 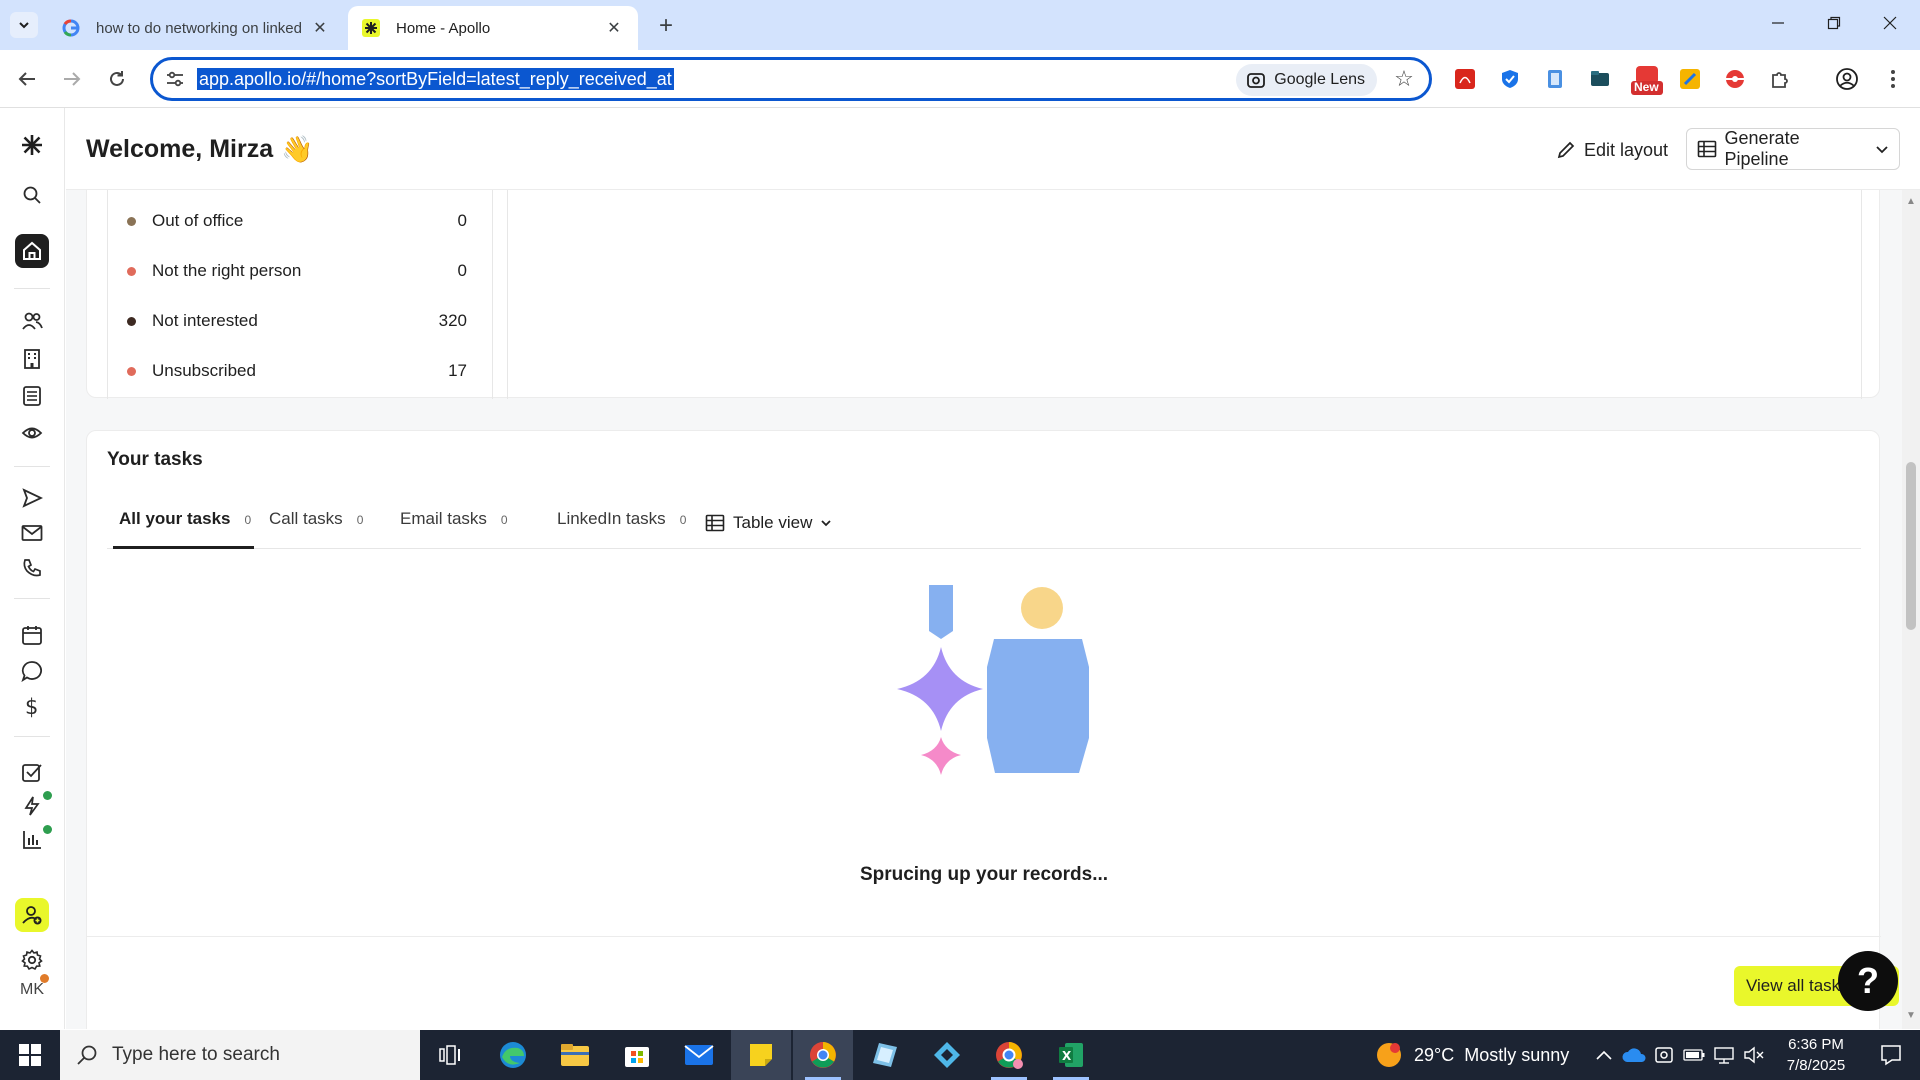 What do you see at coordinates (32, 321) in the screenshot?
I see `people-icon` at bounding box center [32, 321].